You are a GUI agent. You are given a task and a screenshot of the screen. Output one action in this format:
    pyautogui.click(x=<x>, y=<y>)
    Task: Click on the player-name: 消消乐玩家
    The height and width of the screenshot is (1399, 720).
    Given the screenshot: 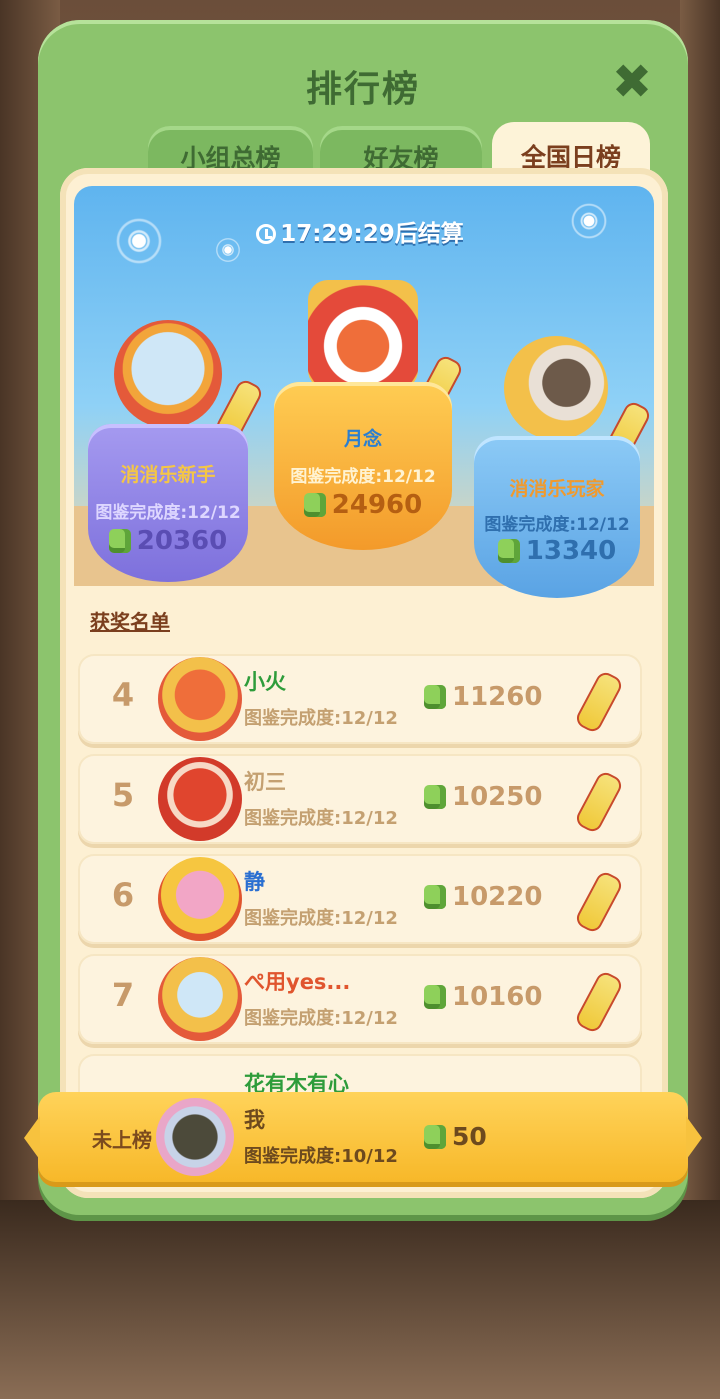 What is the action you would take?
    pyautogui.click(x=557, y=489)
    